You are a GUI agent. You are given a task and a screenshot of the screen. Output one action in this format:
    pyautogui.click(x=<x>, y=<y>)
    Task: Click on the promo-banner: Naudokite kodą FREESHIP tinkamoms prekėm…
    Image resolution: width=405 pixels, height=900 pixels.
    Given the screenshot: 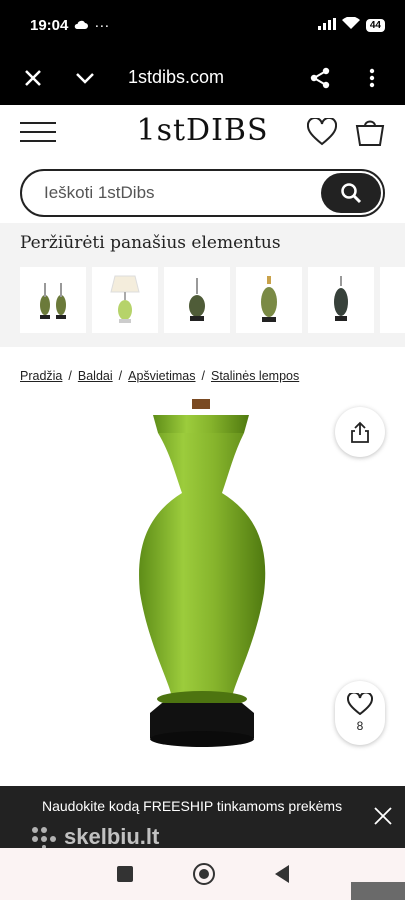 What is the action you would take?
    pyautogui.click(x=202, y=818)
    